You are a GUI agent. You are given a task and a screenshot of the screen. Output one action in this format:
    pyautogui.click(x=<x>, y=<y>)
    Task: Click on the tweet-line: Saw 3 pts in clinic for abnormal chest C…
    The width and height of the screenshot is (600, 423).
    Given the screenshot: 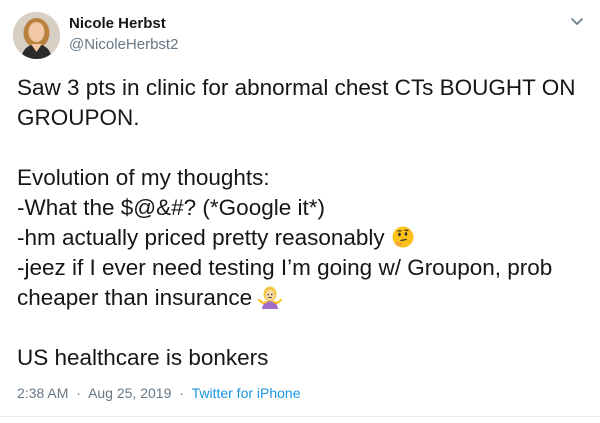 What is the action you would take?
    pyautogui.click(x=296, y=102)
    